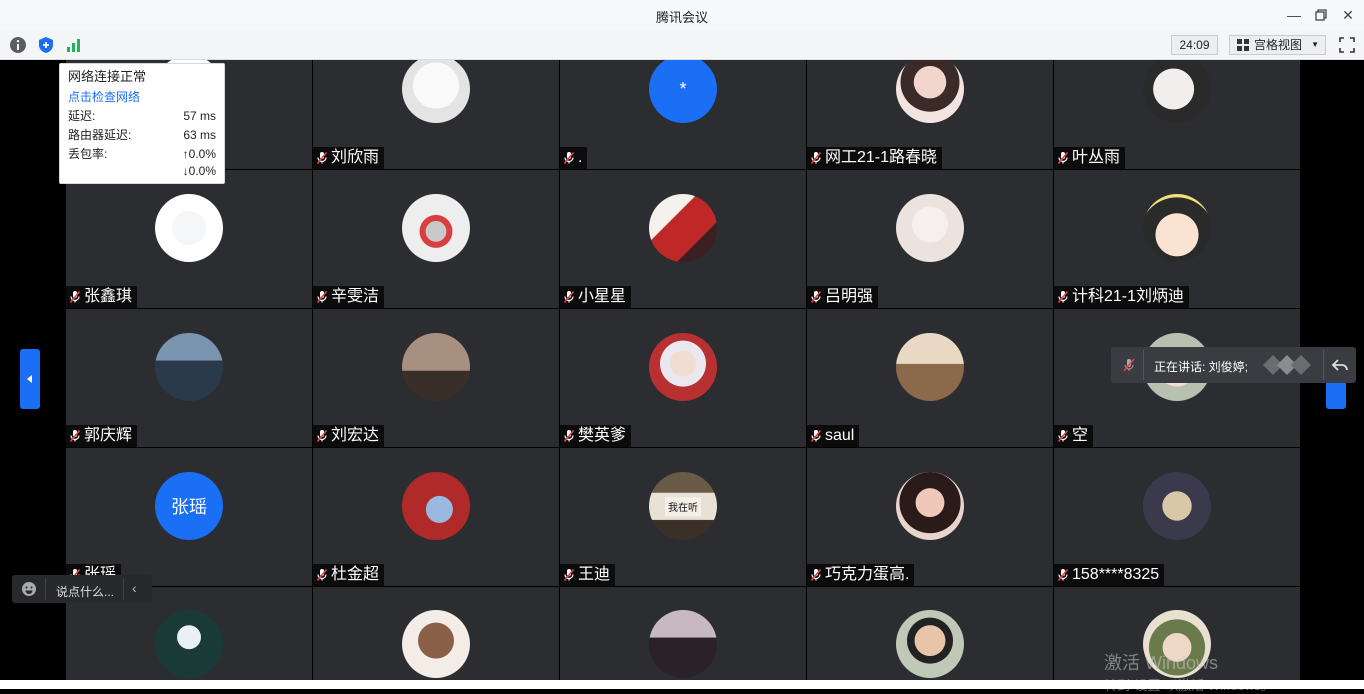 The height and width of the screenshot is (694, 1364). I want to click on restore-icon, so click(1321, 15).